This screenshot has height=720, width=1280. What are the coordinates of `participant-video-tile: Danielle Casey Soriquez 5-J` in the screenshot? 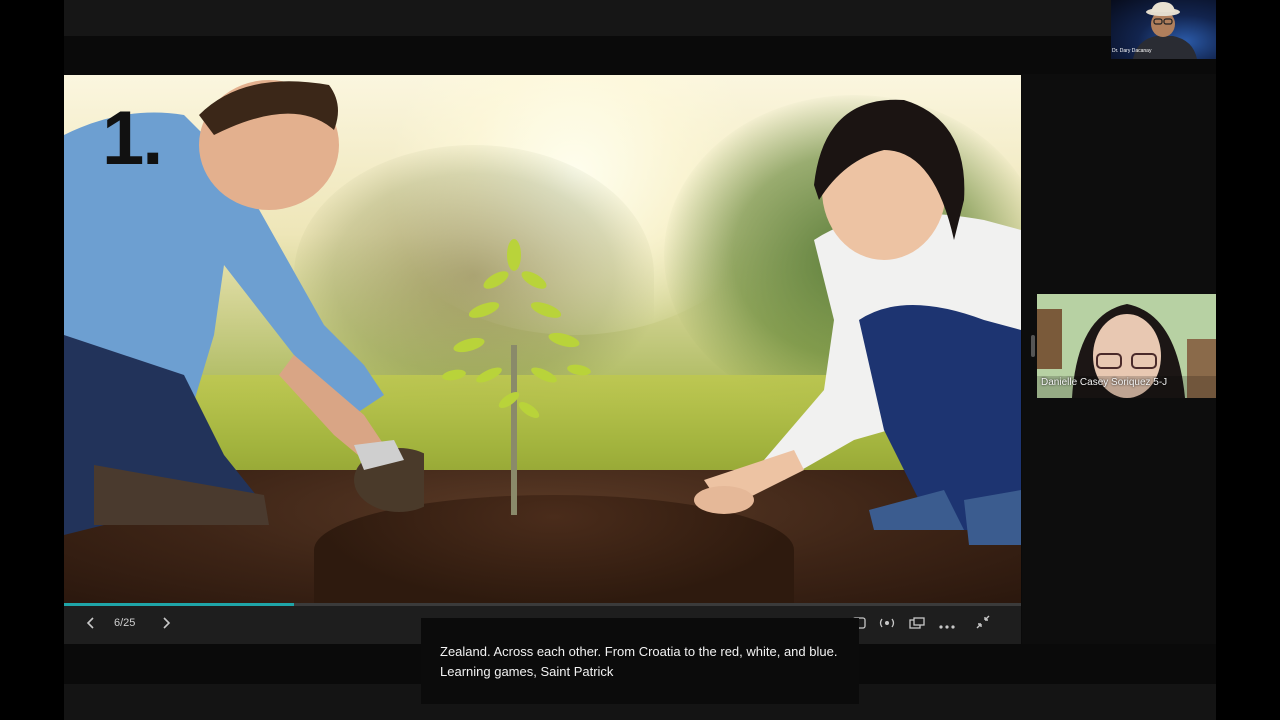 It's located at (1126, 346).